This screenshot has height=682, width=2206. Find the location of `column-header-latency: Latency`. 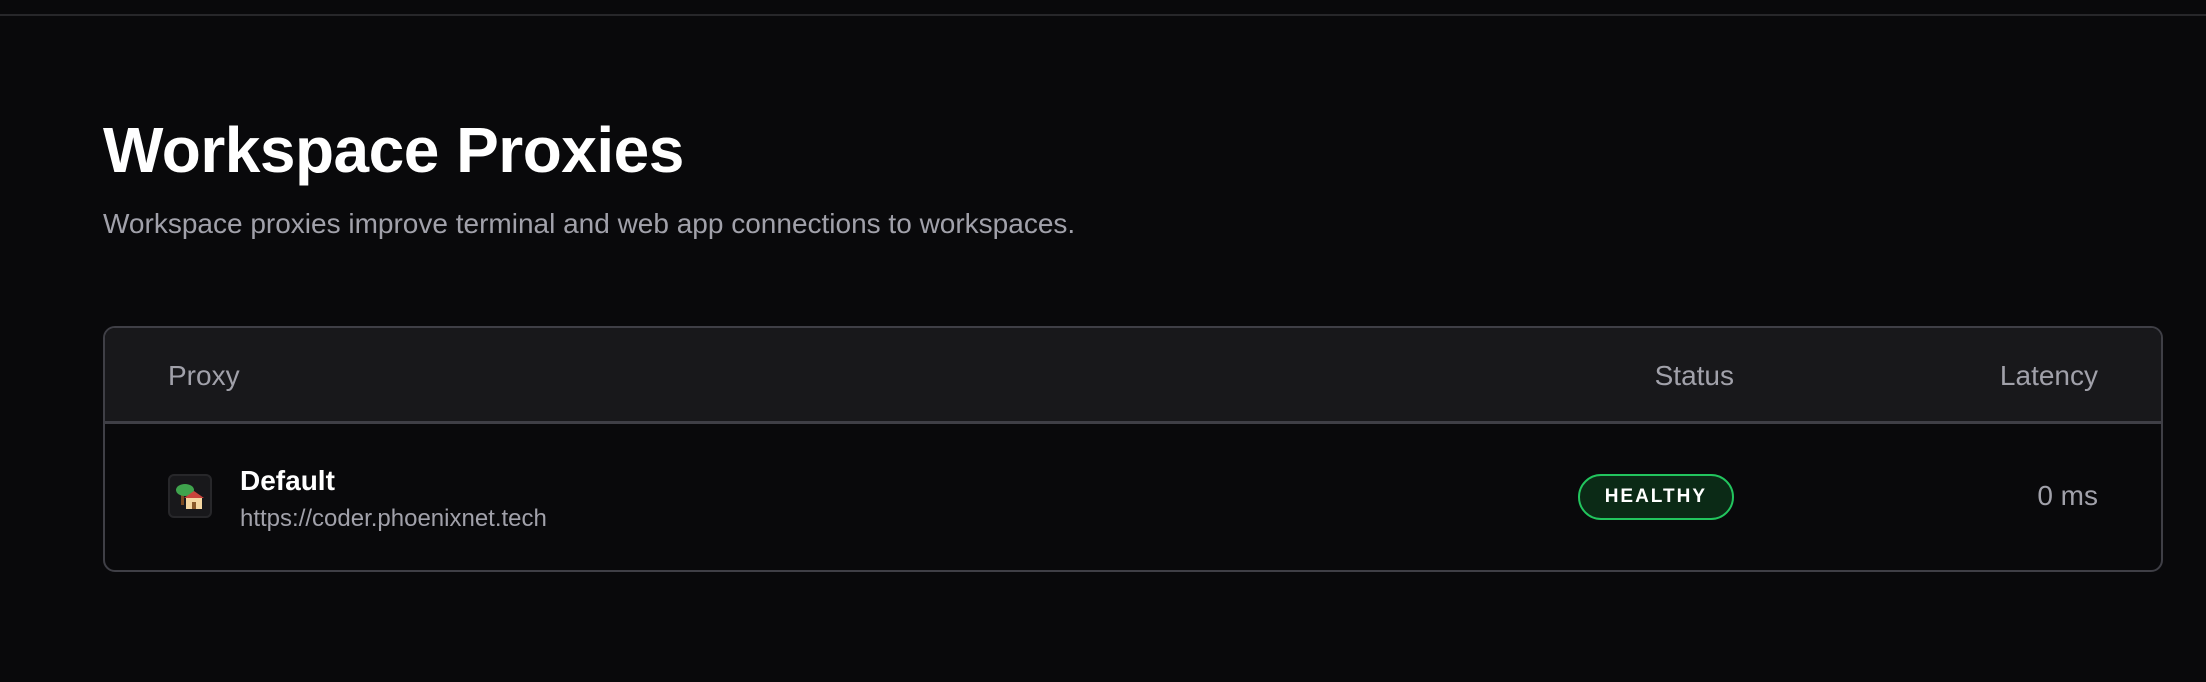

column-header-latency: Latency is located at coordinates (2048, 375).